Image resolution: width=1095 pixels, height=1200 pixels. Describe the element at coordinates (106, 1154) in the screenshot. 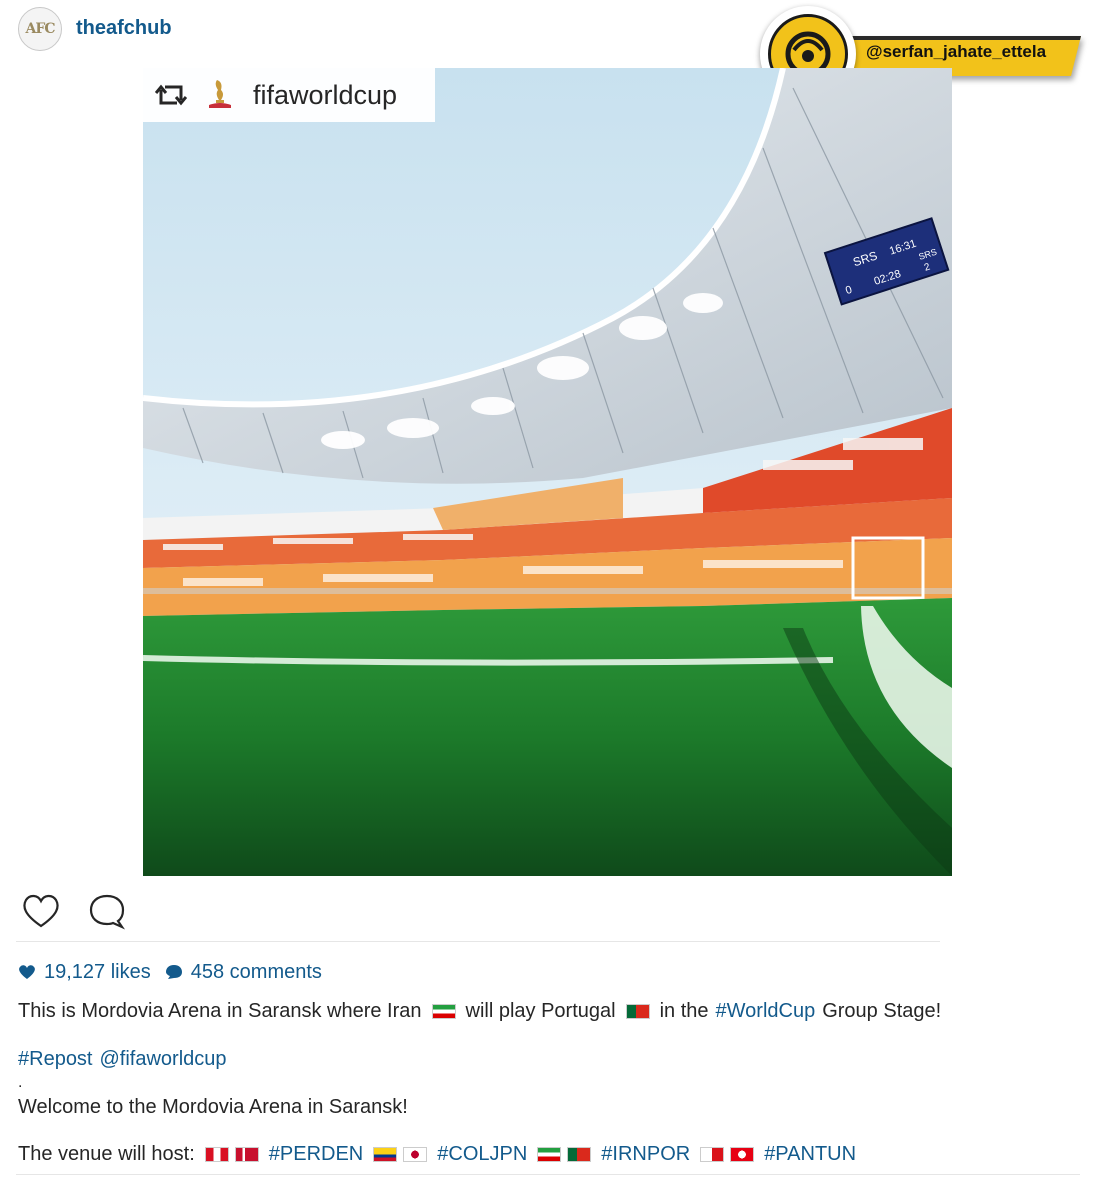

I see `caption-text: The venue will host:` at that location.